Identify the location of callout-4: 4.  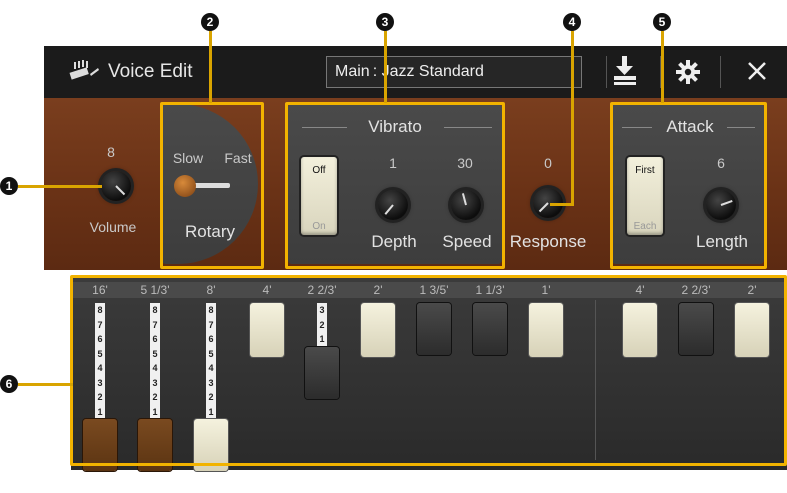
(572, 22).